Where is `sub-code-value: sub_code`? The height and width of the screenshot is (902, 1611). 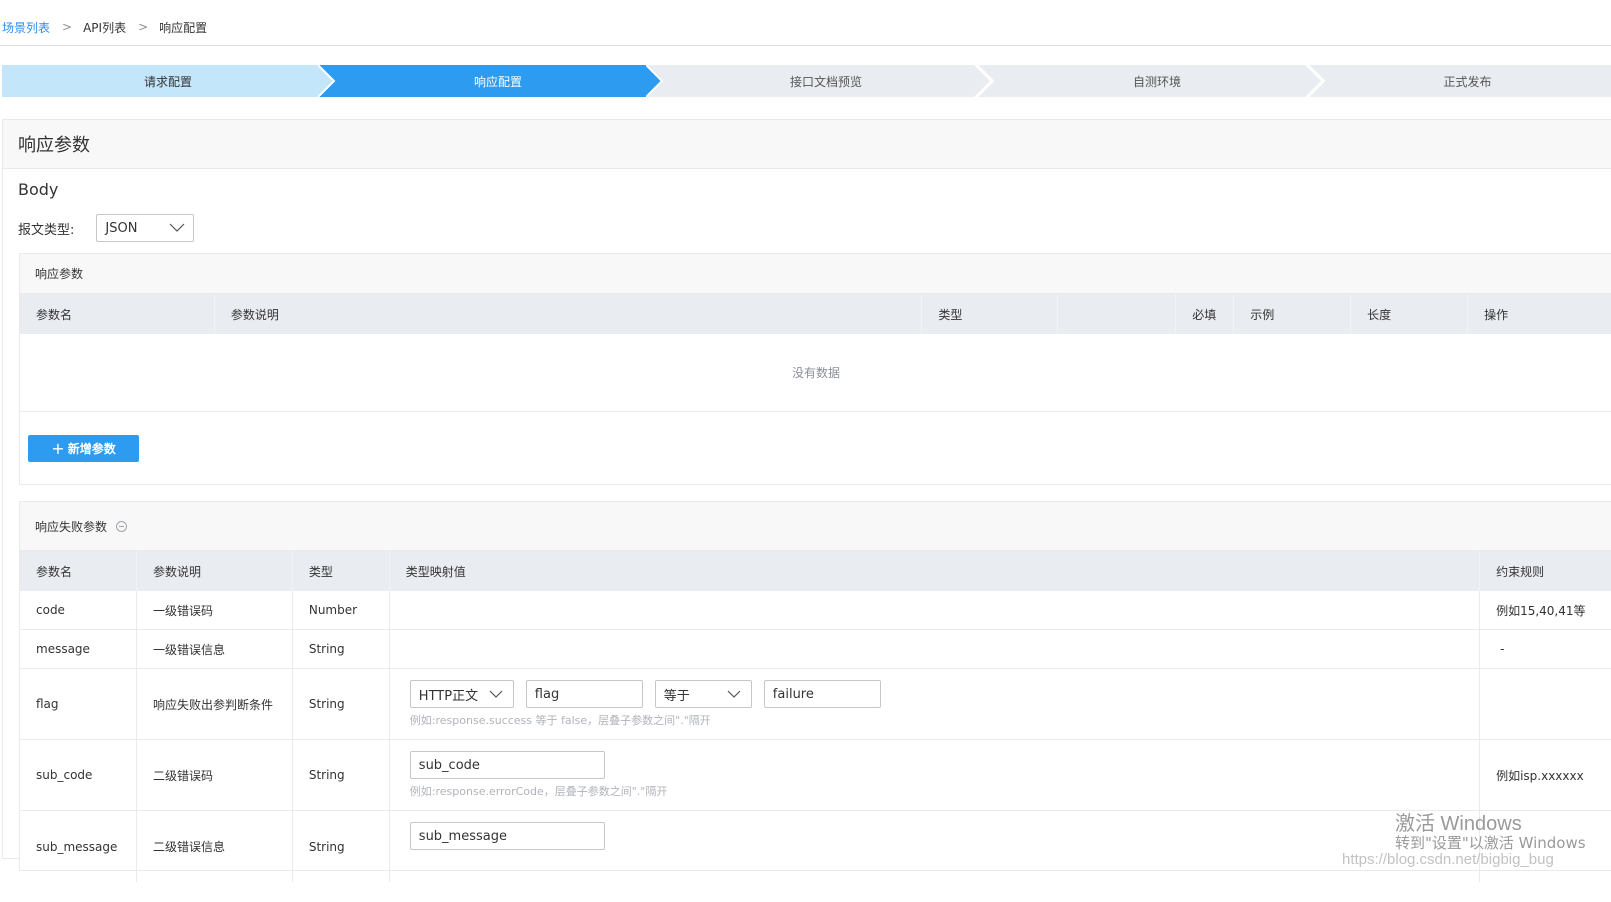
sub-code-value: sub_code is located at coordinates (449, 765).